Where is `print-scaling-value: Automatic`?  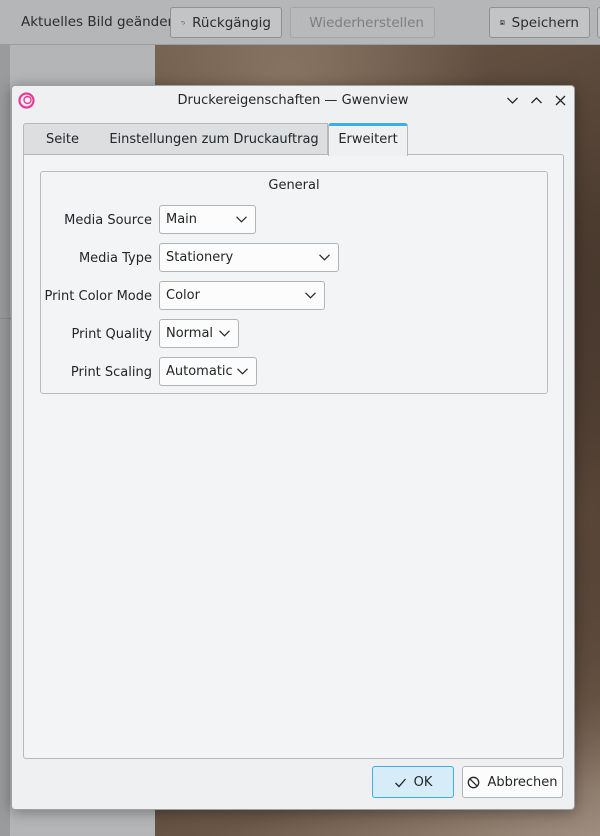
print-scaling-value: Automatic is located at coordinates (199, 371).